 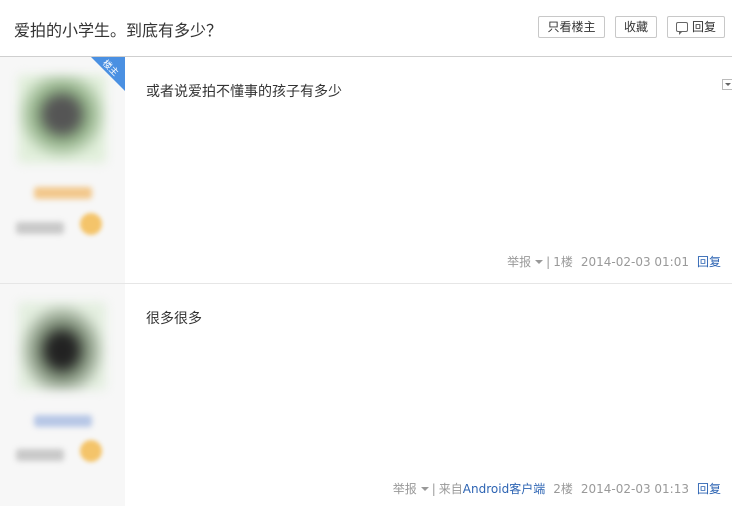 I want to click on floor-number: 1楼, so click(x=563, y=262).